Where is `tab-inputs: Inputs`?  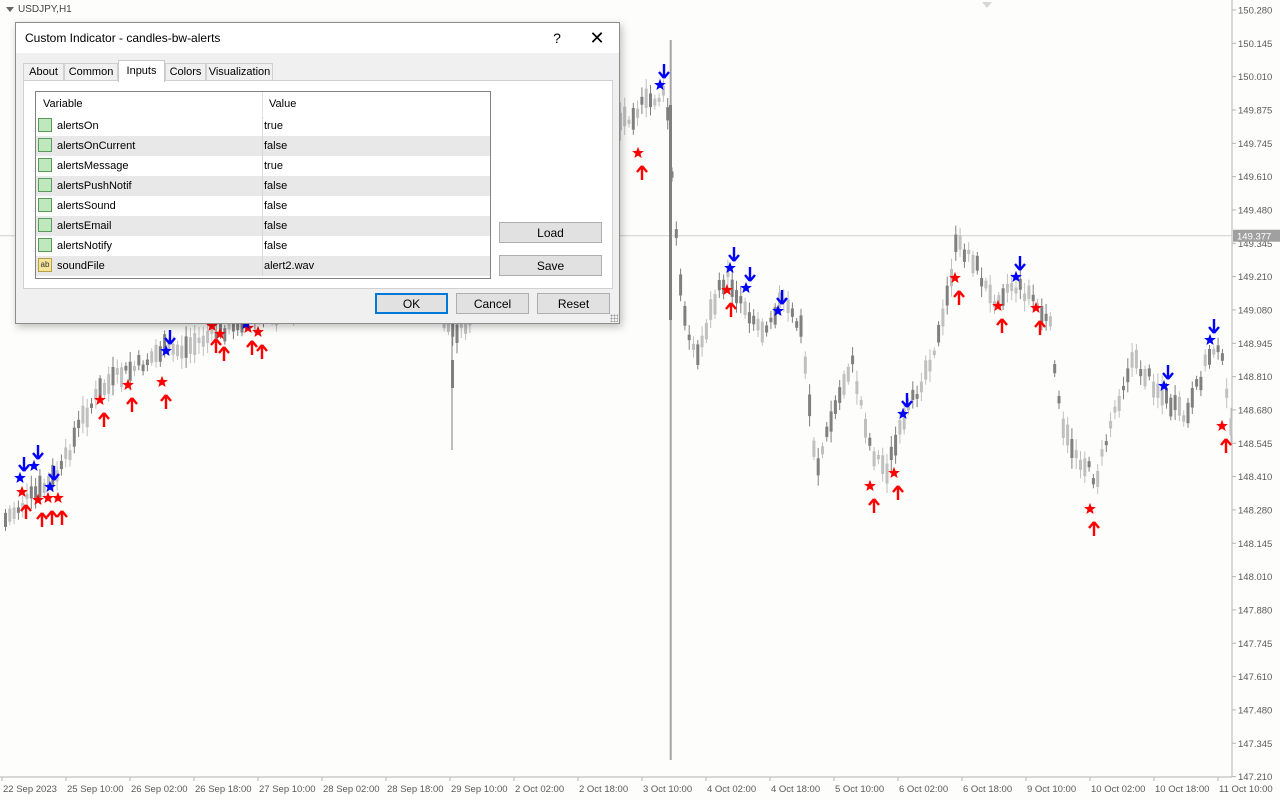
tab-inputs: Inputs is located at coordinates (141, 71).